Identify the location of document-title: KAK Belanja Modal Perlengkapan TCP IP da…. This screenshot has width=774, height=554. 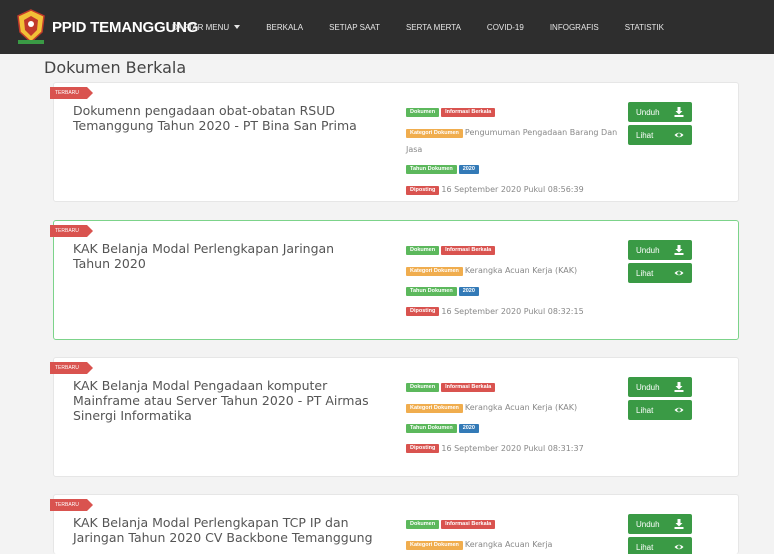
(223, 530).